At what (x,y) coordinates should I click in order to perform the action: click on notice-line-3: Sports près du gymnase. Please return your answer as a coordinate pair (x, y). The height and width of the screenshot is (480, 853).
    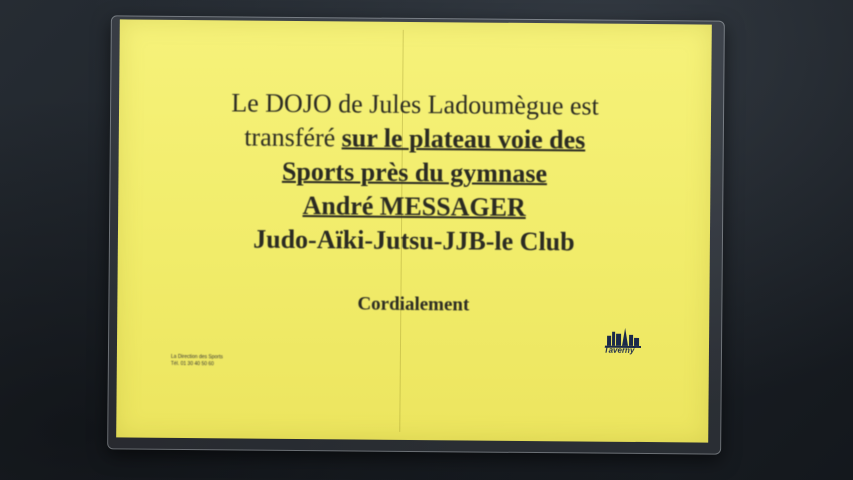
    Looking at the image, I should click on (414, 172).